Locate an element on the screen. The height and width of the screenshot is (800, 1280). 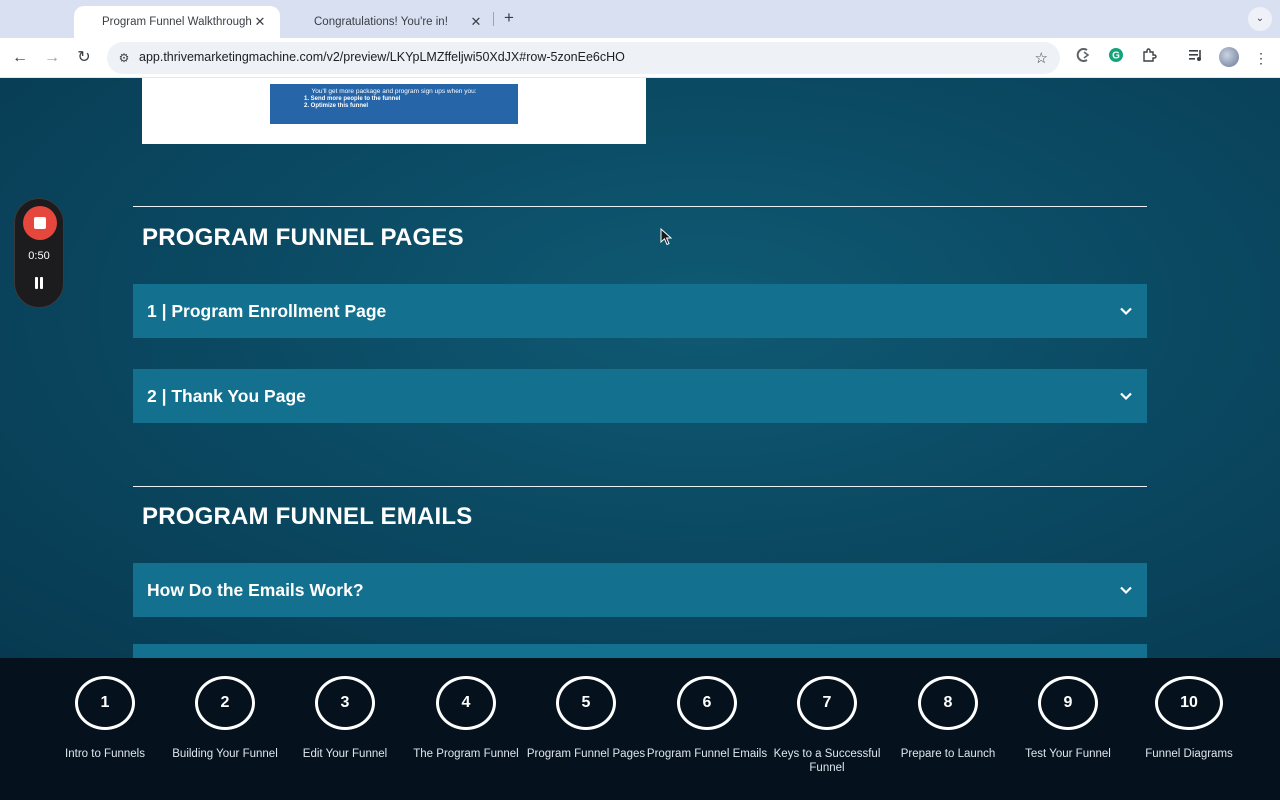
preview-item: 1. Send more people to the funnel is located at coordinates (352, 99).